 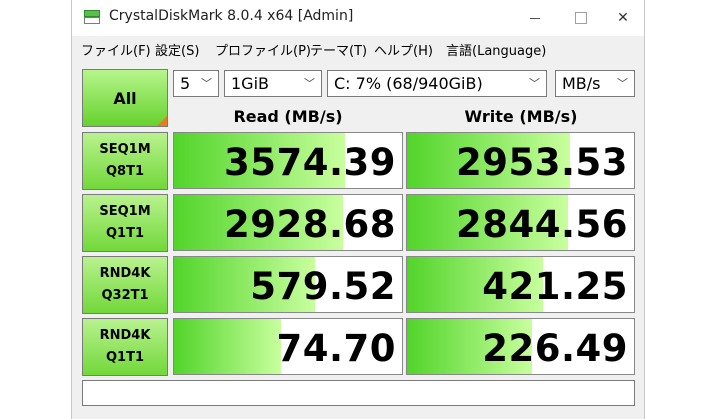 I want to click on all-button-label: All, so click(x=125, y=98).